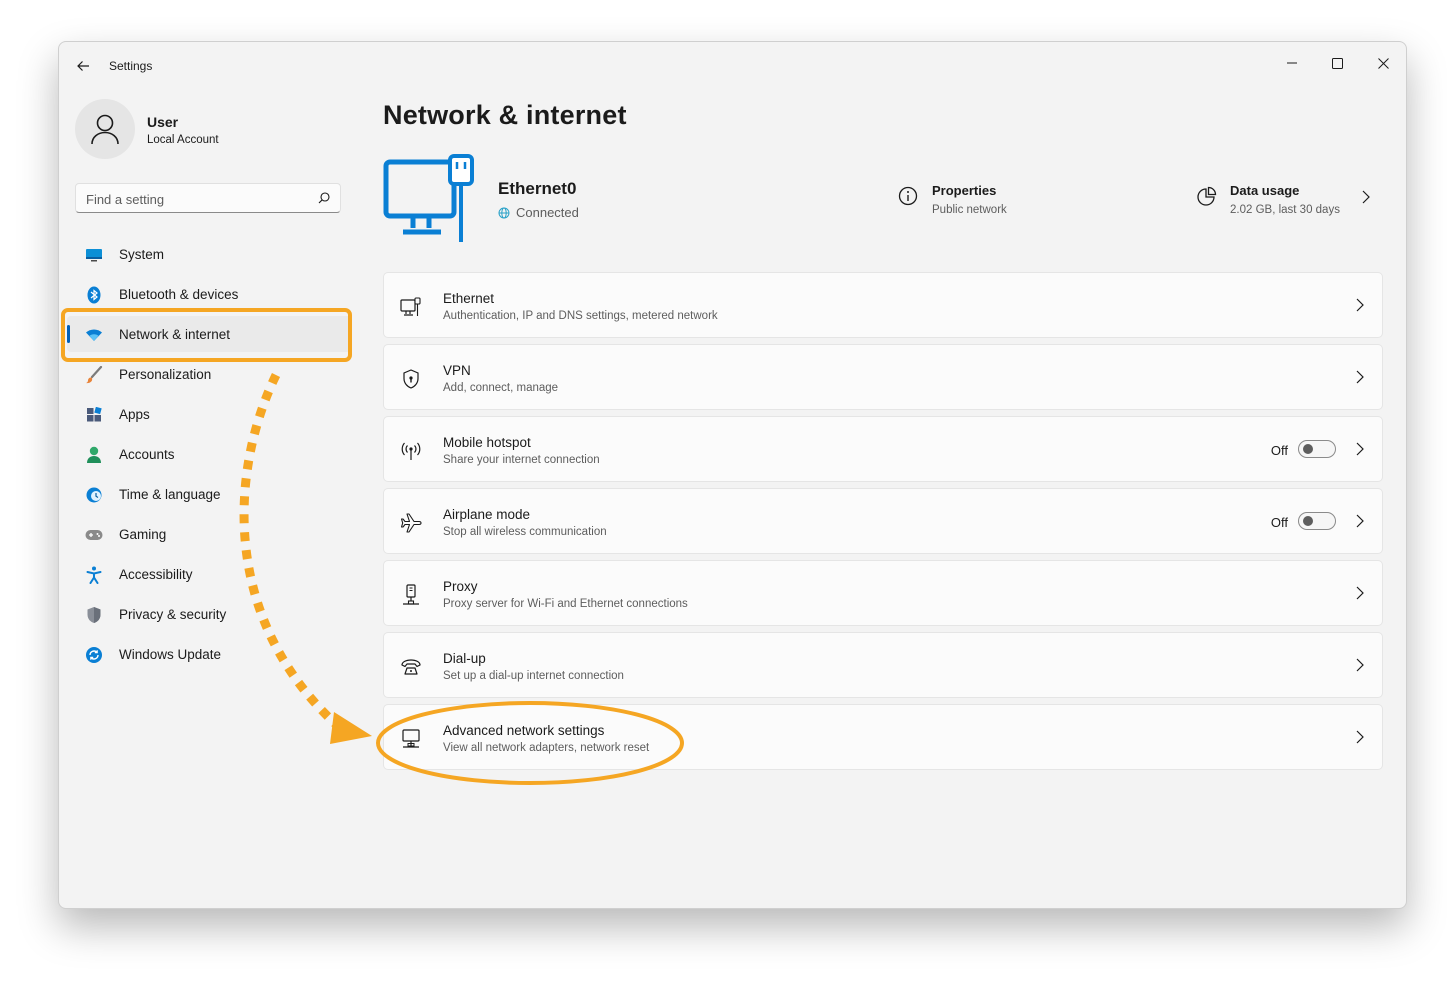 The height and width of the screenshot is (997, 1447). Describe the element at coordinates (546, 748) in the screenshot. I see `card-subtitle: View all network adapters, network reset` at that location.